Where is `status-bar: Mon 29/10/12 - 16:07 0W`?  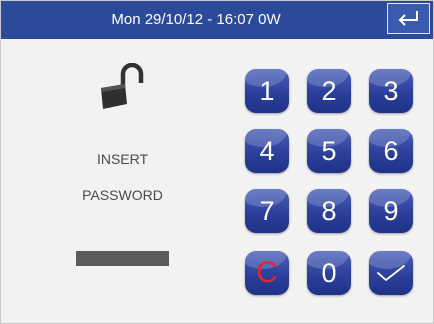
status-bar: Mon 29/10/12 - 16:07 0W is located at coordinates (217, 20).